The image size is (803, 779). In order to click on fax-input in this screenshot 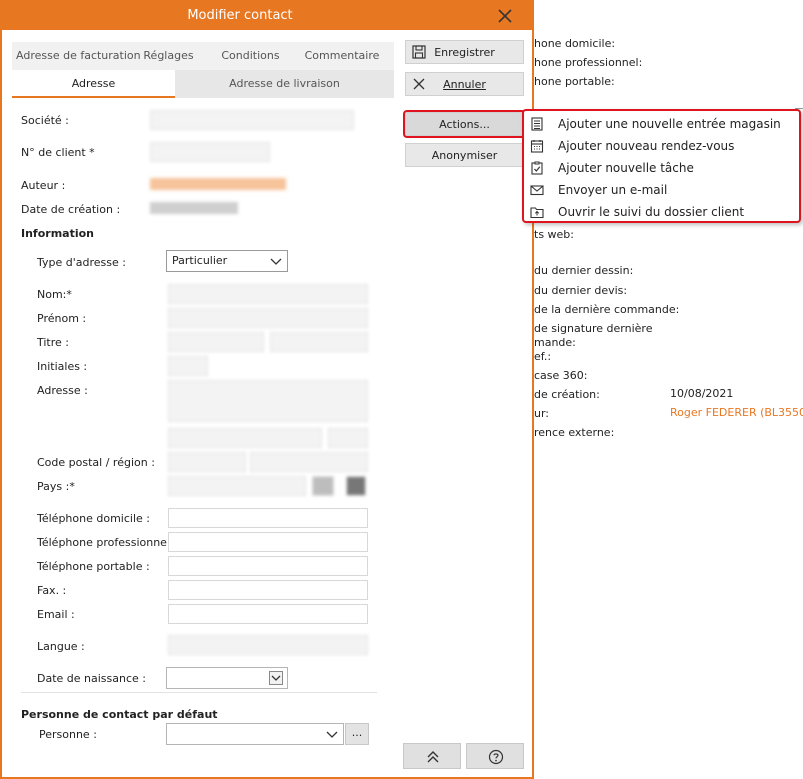, I will do `click(268, 590)`.